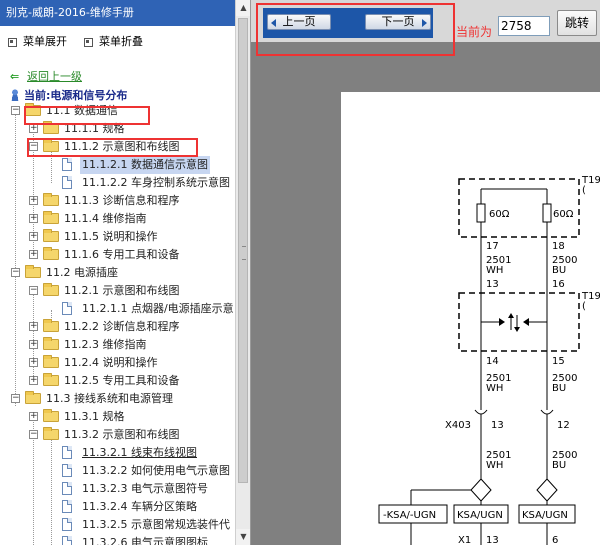 The height and width of the screenshot is (545, 600). Describe the element at coordinates (243, 8) in the screenshot. I see `scroll-up-arrow-icon: ▲` at that location.